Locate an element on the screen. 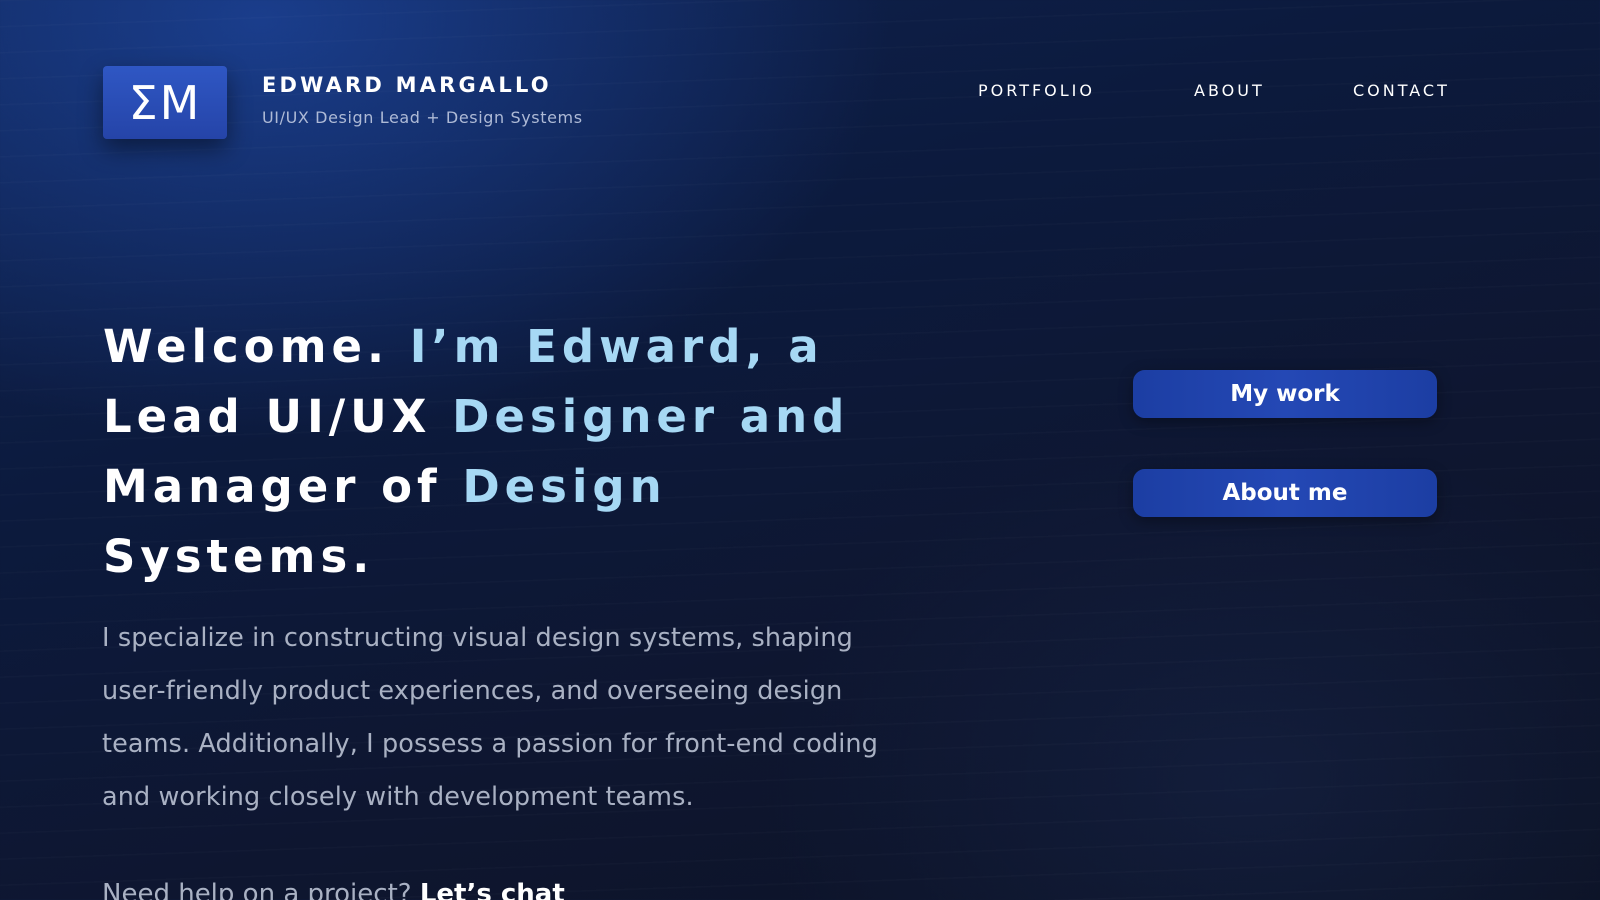 This screenshot has height=900, width=1600. contact-cta: Need help on a project? Let’s chat is located at coordinates (333, 889).